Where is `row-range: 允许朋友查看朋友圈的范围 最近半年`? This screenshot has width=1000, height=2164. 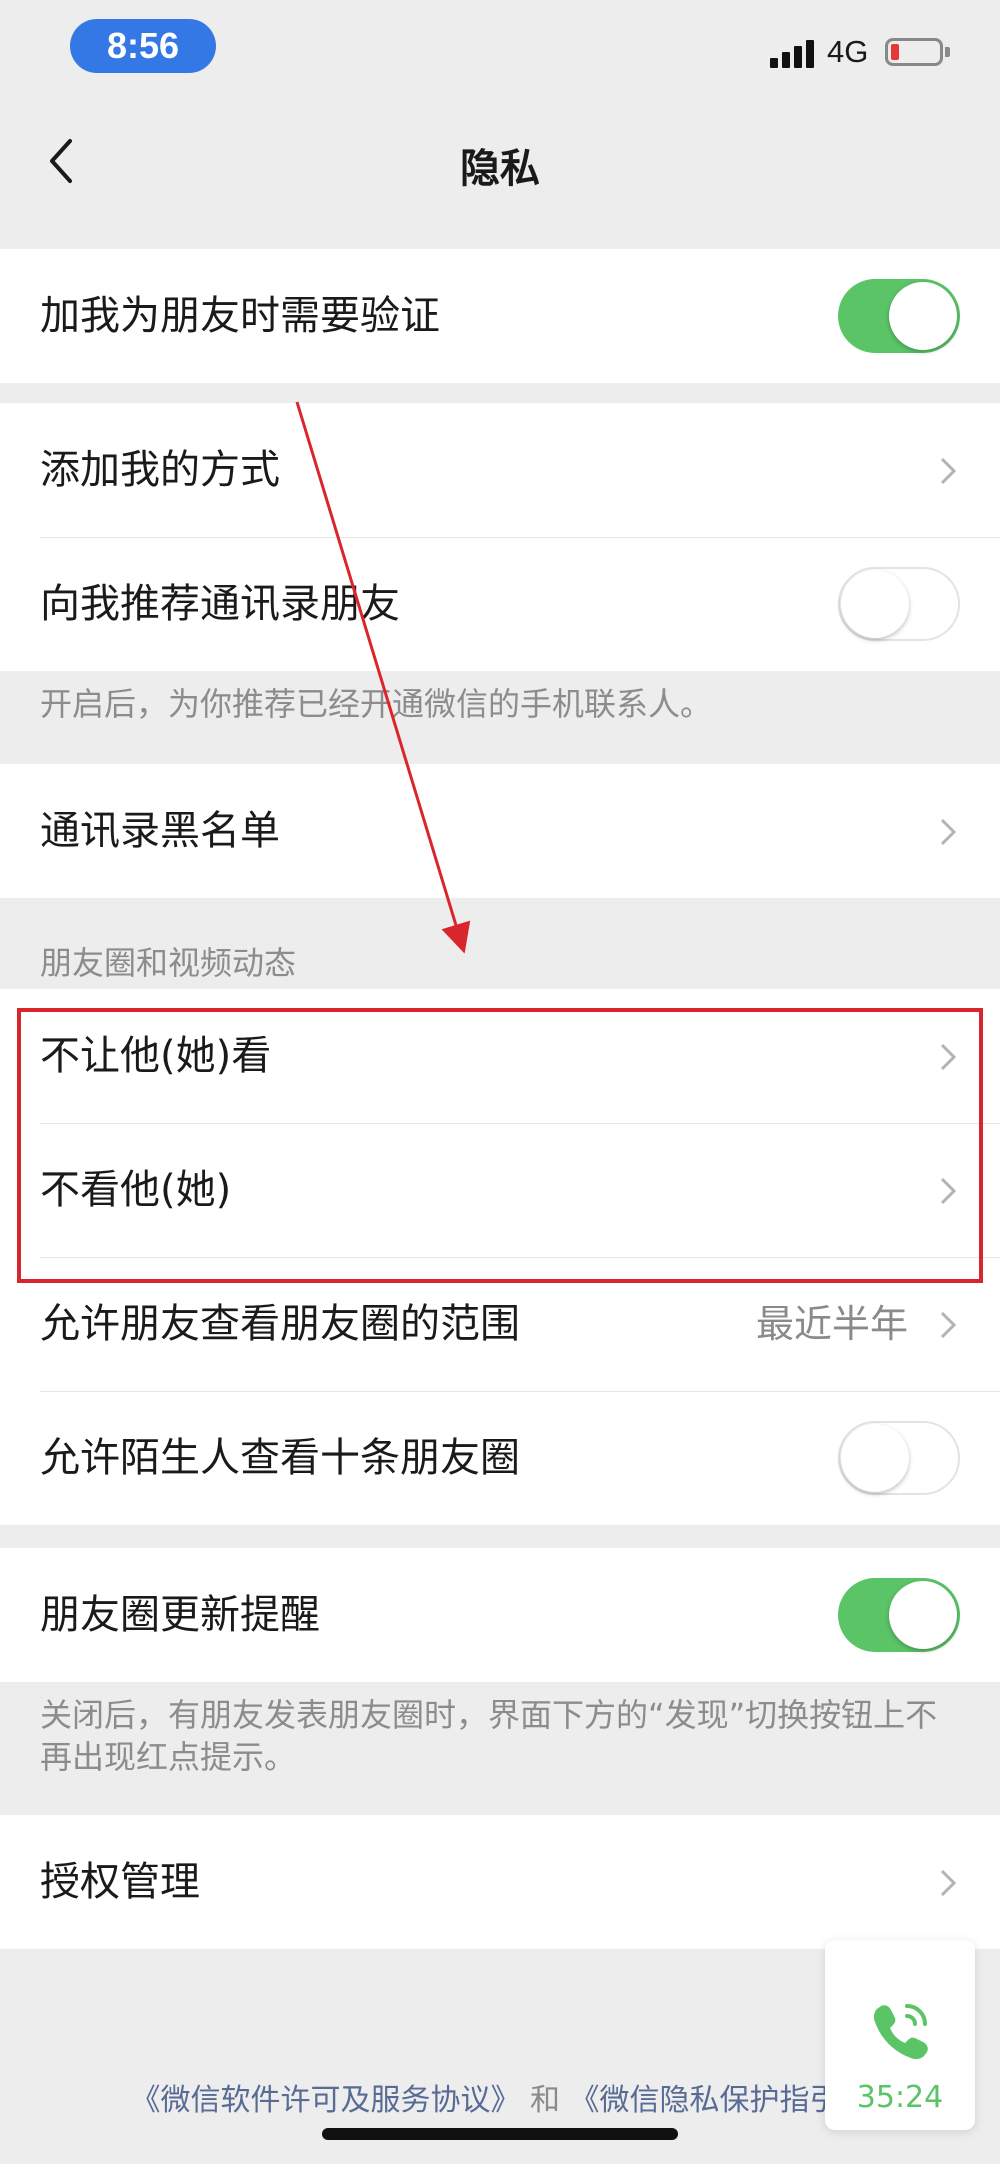 row-range: 允许朋友查看朋友圈的范围 最近半年 is located at coordinates (500, 1324).